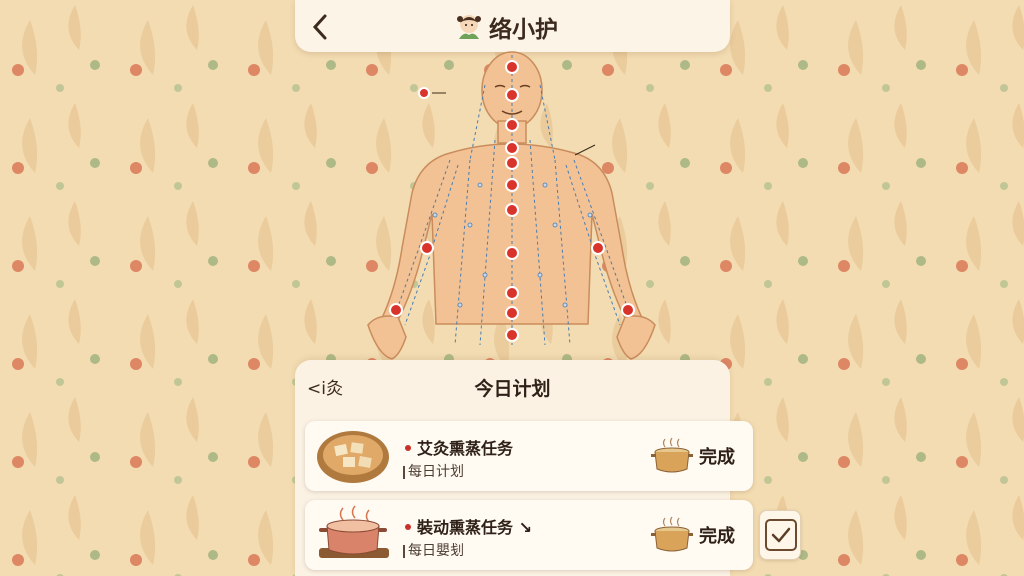 This screenshot has height=576, width=1024. I want to click on tofu-bowl-icon, so click(353, 457).